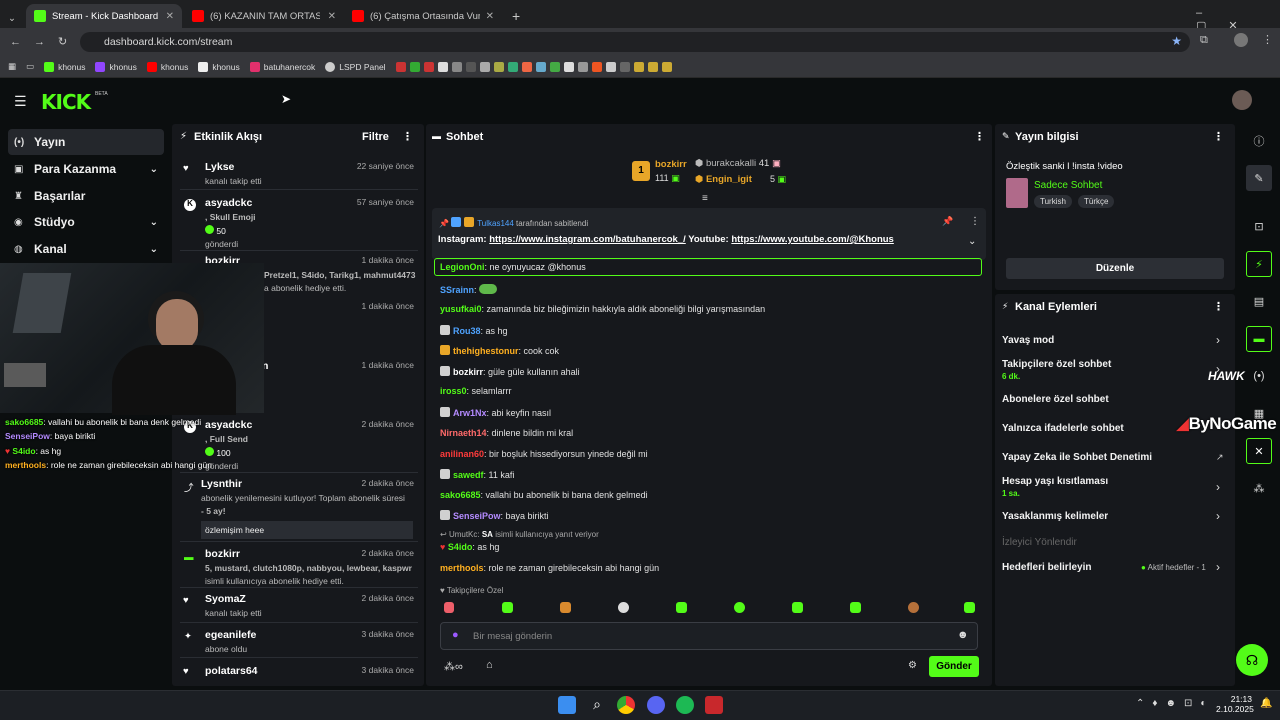 The height and width of the screenshot is (720, 1280). What do you see at coordinates (1259, 413) in the screenshot?
I see `grid-icon: ▦` at bounding box center [1259, 413].